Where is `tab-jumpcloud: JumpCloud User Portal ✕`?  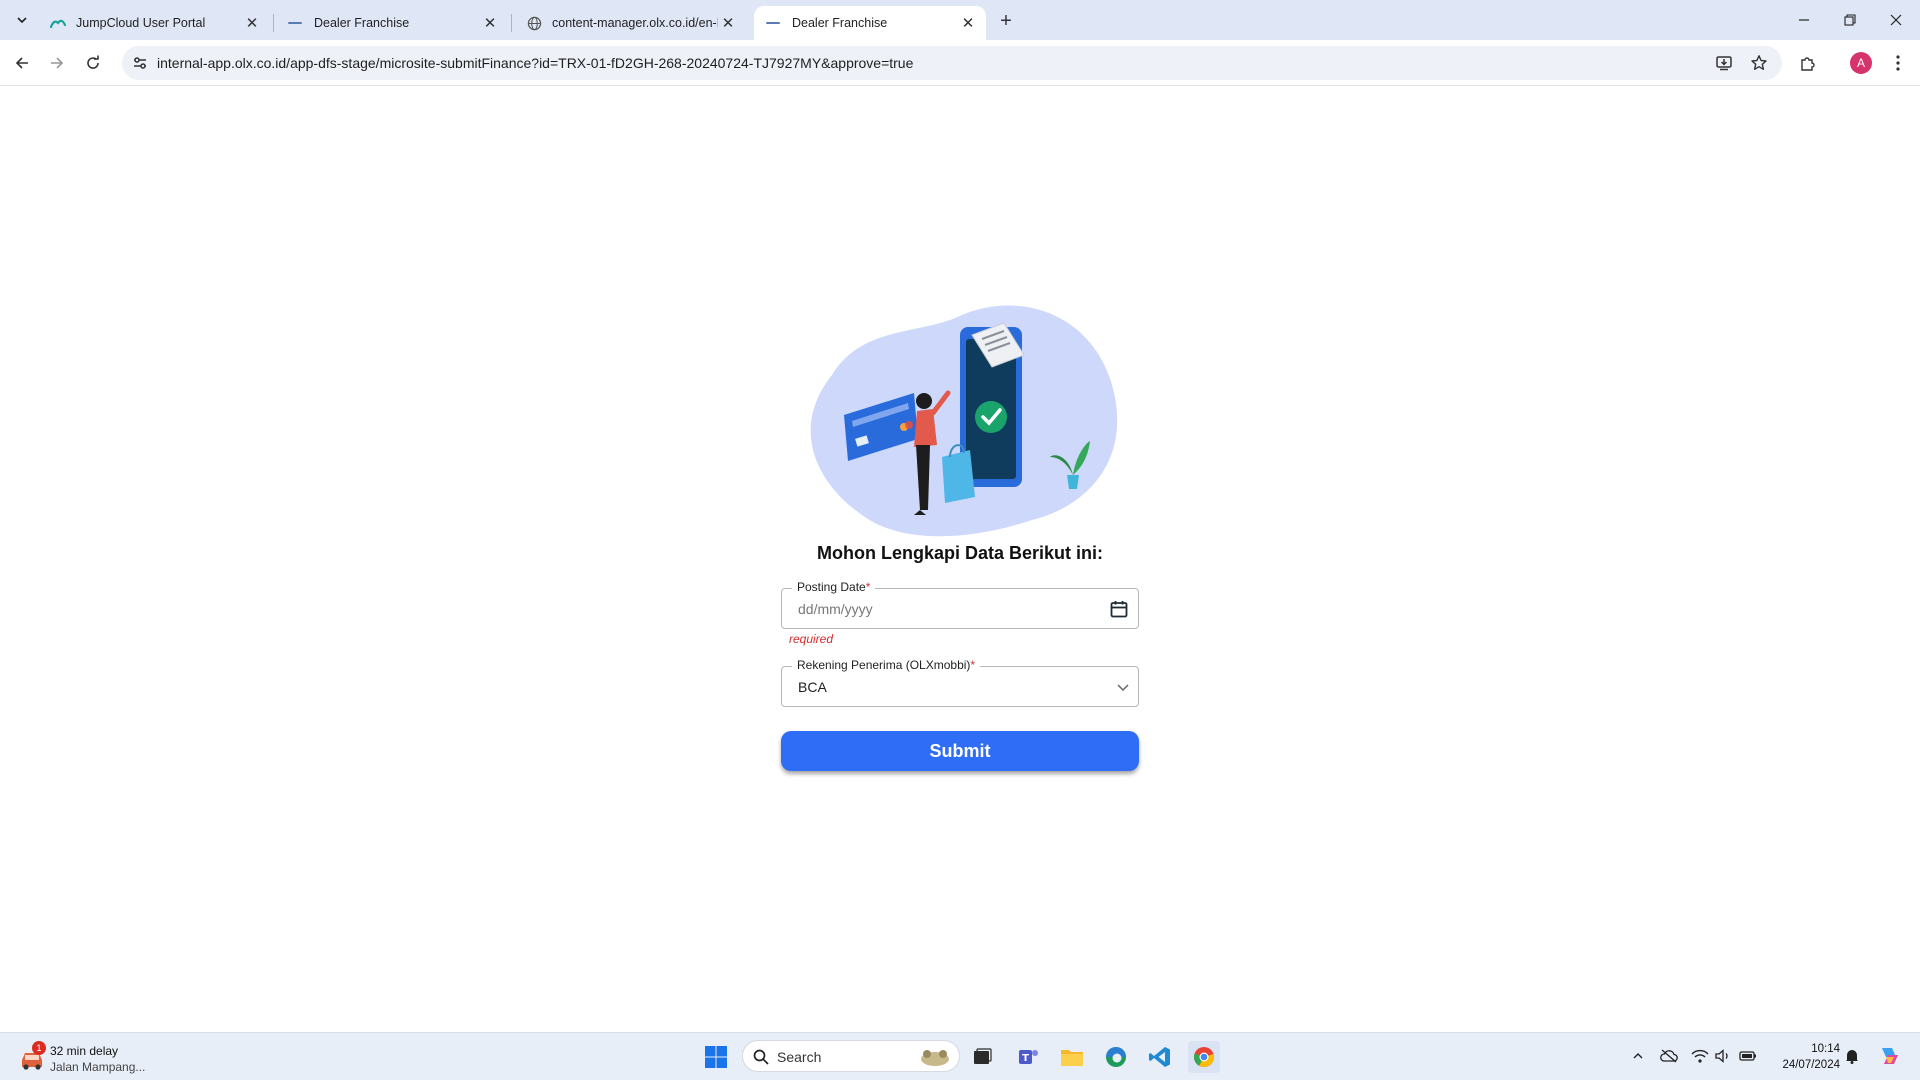
tab-jumpcloud: JumpCloud User Portal ✕ is located at coordinates (154, 23).